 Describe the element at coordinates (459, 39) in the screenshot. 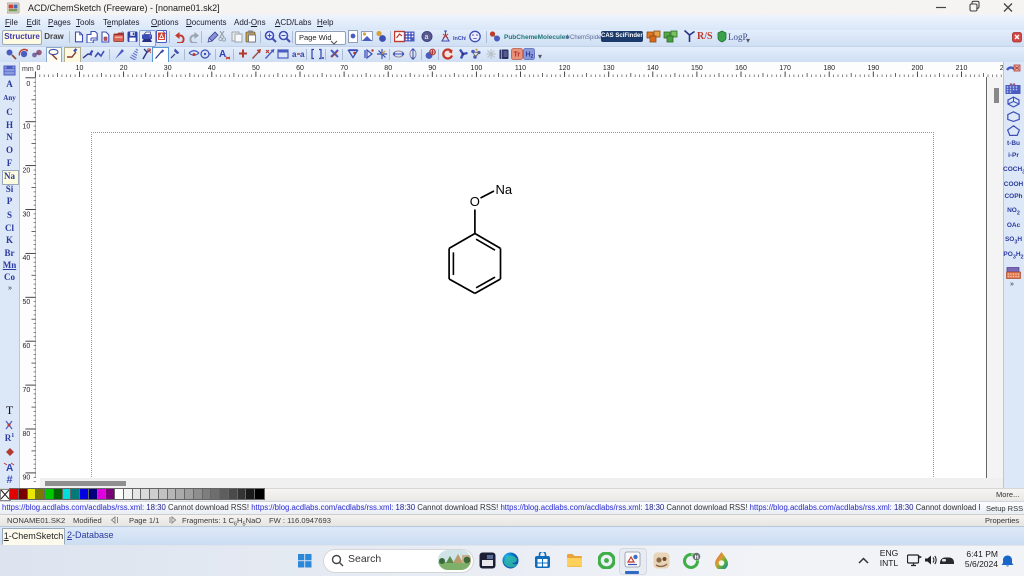

I see `svg-text: InChI` at that location.